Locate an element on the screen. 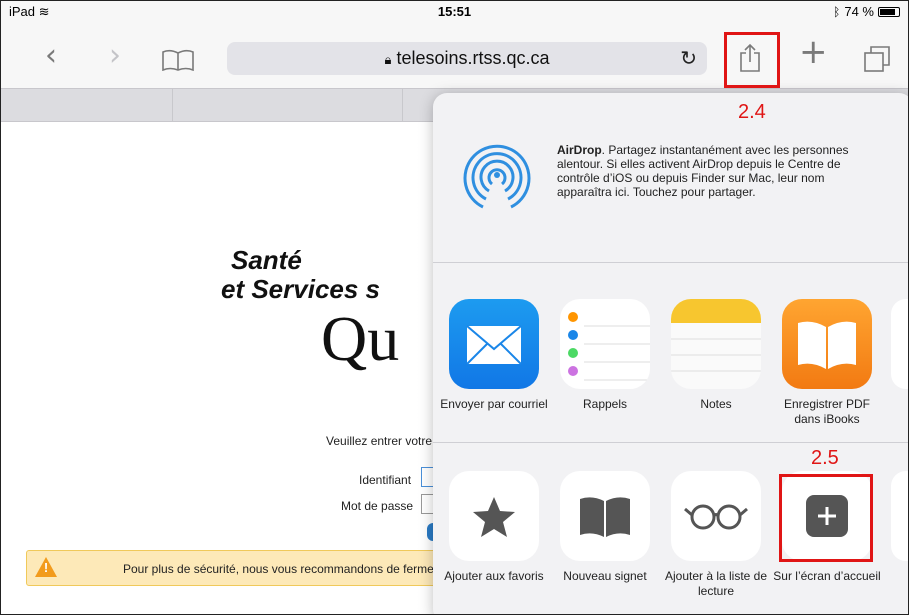 The width and height of the screenshot is (909, 615). logo-line-1: Santé is located at coordinates (266, 260).